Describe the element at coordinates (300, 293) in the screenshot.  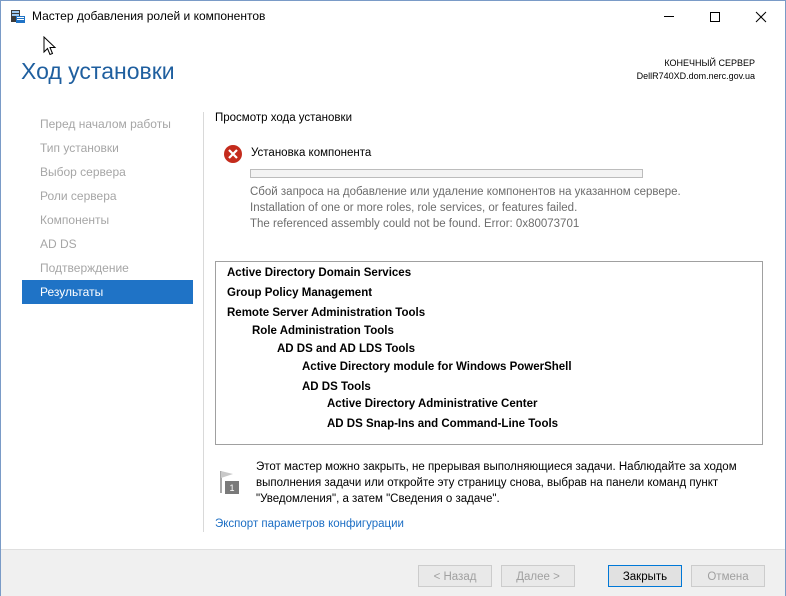
I see `result-item: Group Policy Management` at that location.